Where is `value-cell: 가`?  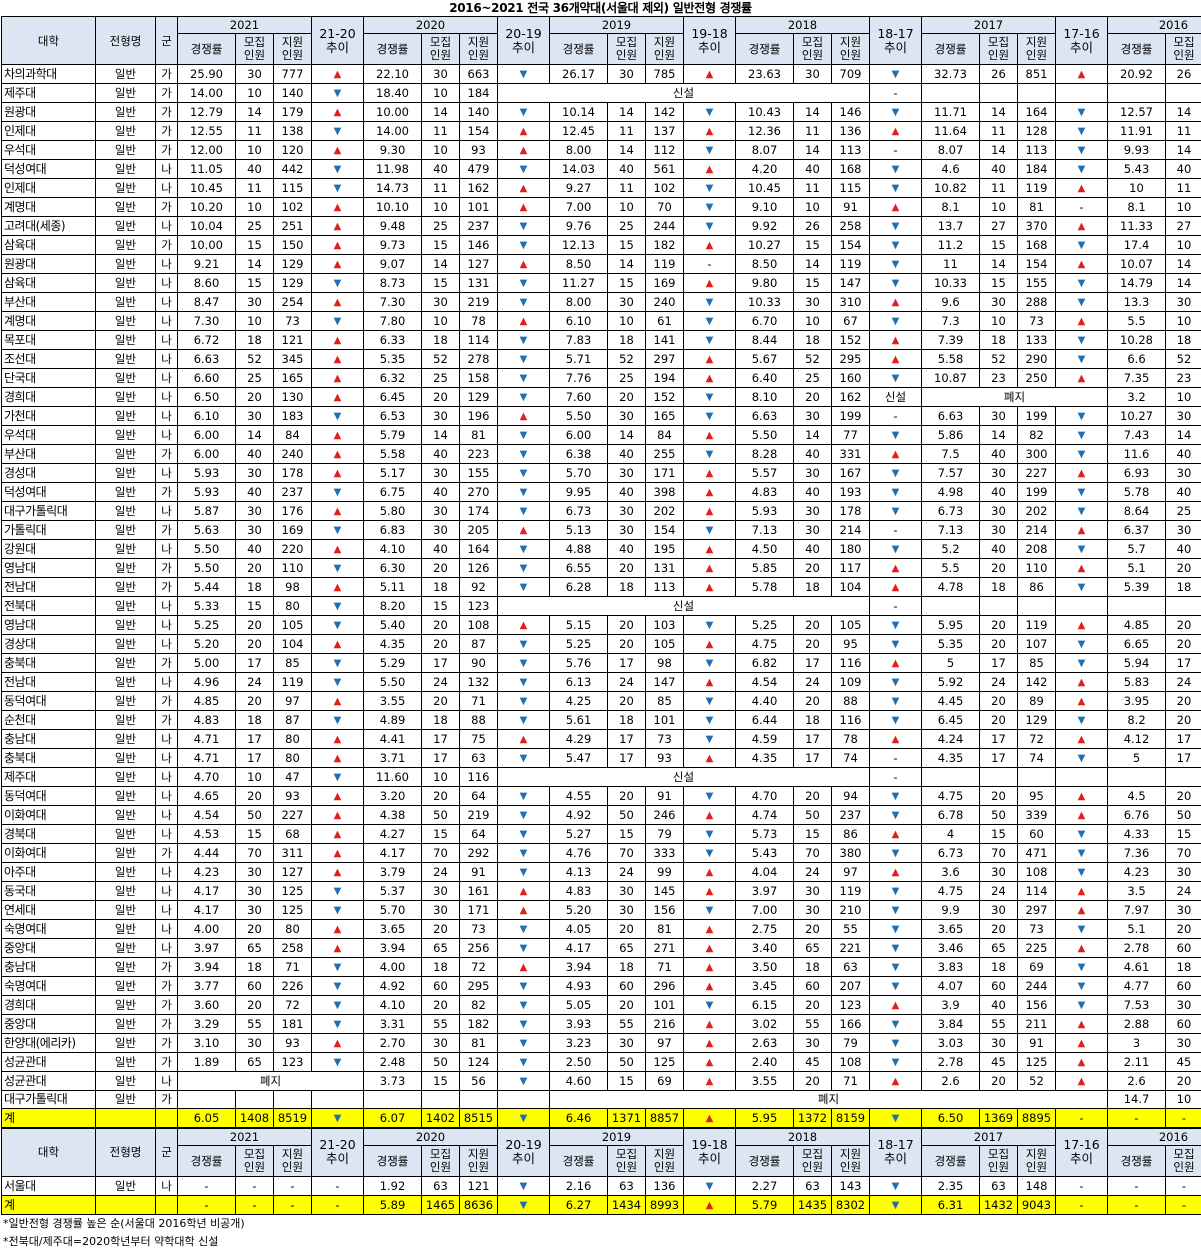
value-cell: 가 is located at coordinates (167, 93).